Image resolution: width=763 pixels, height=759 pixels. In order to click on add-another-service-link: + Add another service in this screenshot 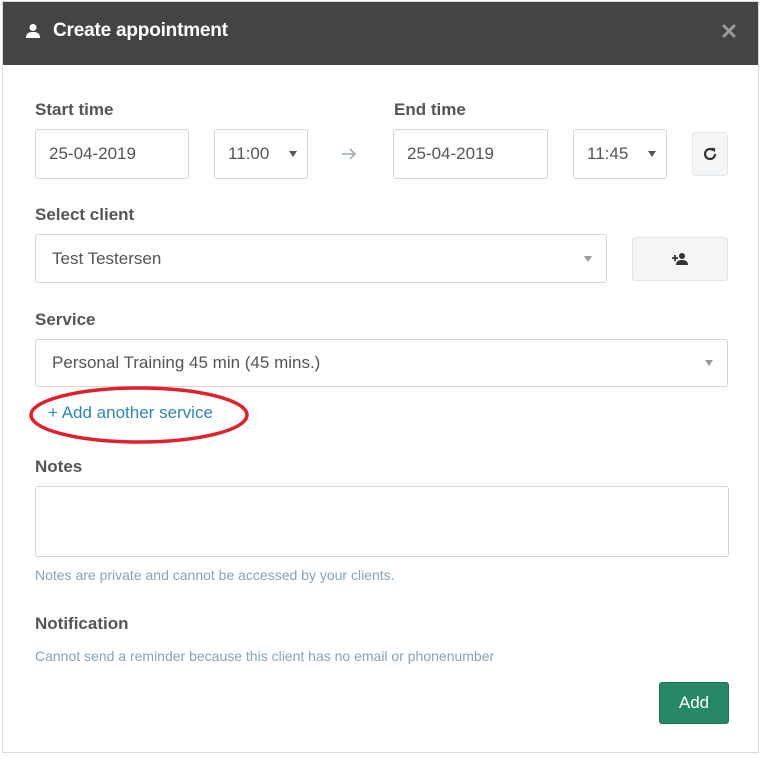, I will do `click(130, 413)`.